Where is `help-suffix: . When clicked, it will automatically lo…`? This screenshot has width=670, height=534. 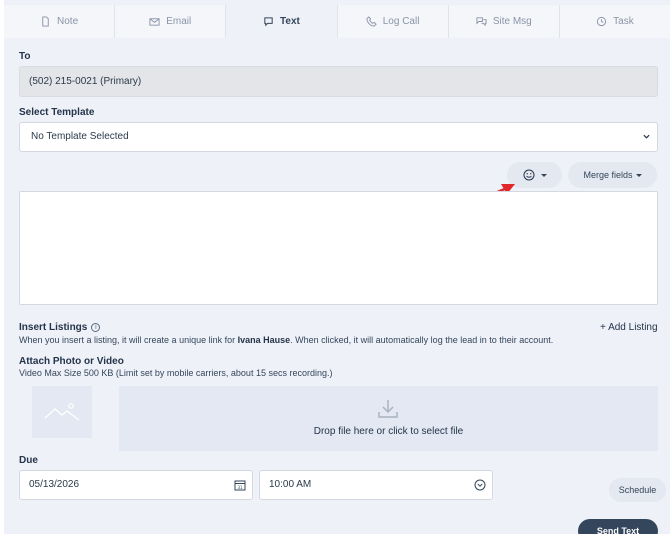 help-suffix: . When clicked, it will automatically lo… is located at coordinates (422, 340).